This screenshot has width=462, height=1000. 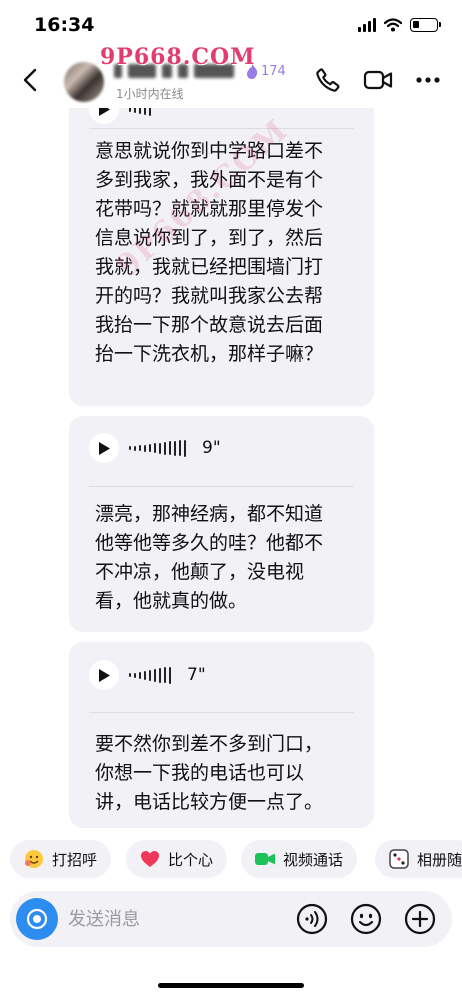 I want to click on voice-duration: 7", so click(x=196, y=675).